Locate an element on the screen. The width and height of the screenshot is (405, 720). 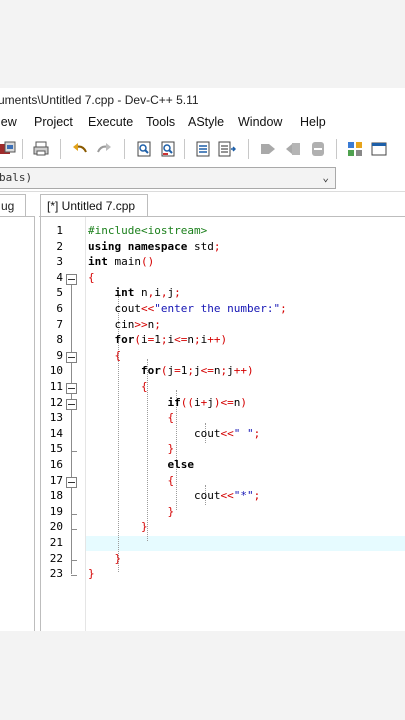
debug-tab: ug is located at coordinates (13, 205).